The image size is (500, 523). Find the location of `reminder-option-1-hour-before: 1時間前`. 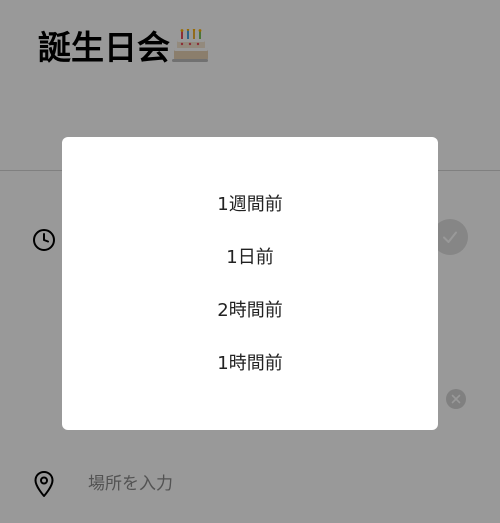

reminder-option-1-hour-before: 1時間前 is located at coordinates (250, 364).